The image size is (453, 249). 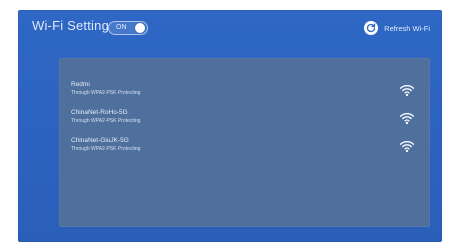 What do you see at coordinates (121, 27) in the screenshot?
I see `toggle-label: ON` at bounding box center [121, 27].